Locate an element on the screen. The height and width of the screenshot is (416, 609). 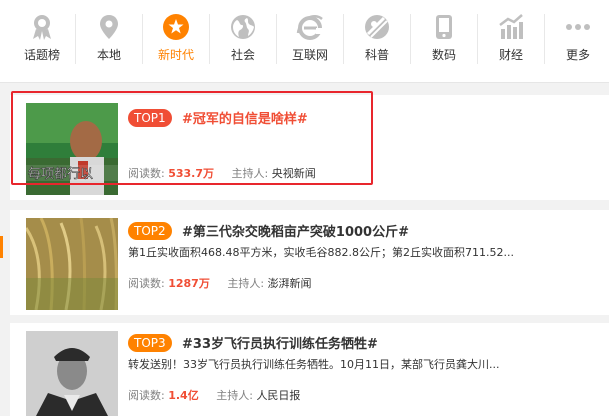
globe-icon is located at coordinates (243, 27).